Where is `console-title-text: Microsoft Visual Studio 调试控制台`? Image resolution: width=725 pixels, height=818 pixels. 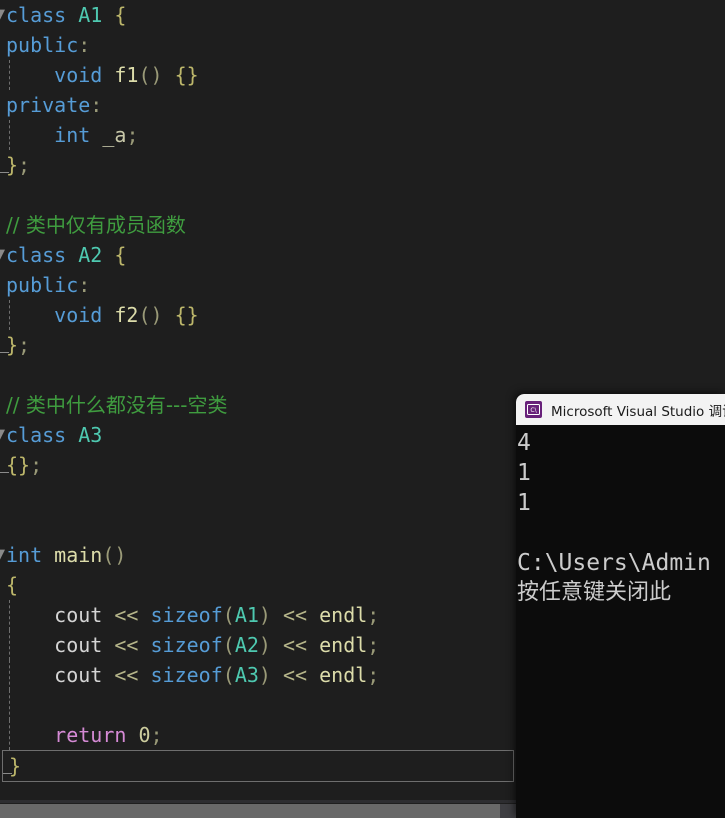 console-title-text: Microsoft Visual Studio 调试控制台 is located at coordinates (638, 411).